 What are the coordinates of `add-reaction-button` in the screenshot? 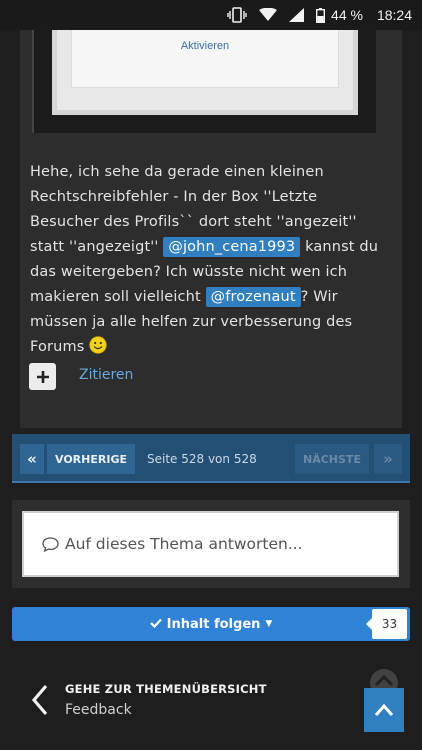 It's located at (42, 376).